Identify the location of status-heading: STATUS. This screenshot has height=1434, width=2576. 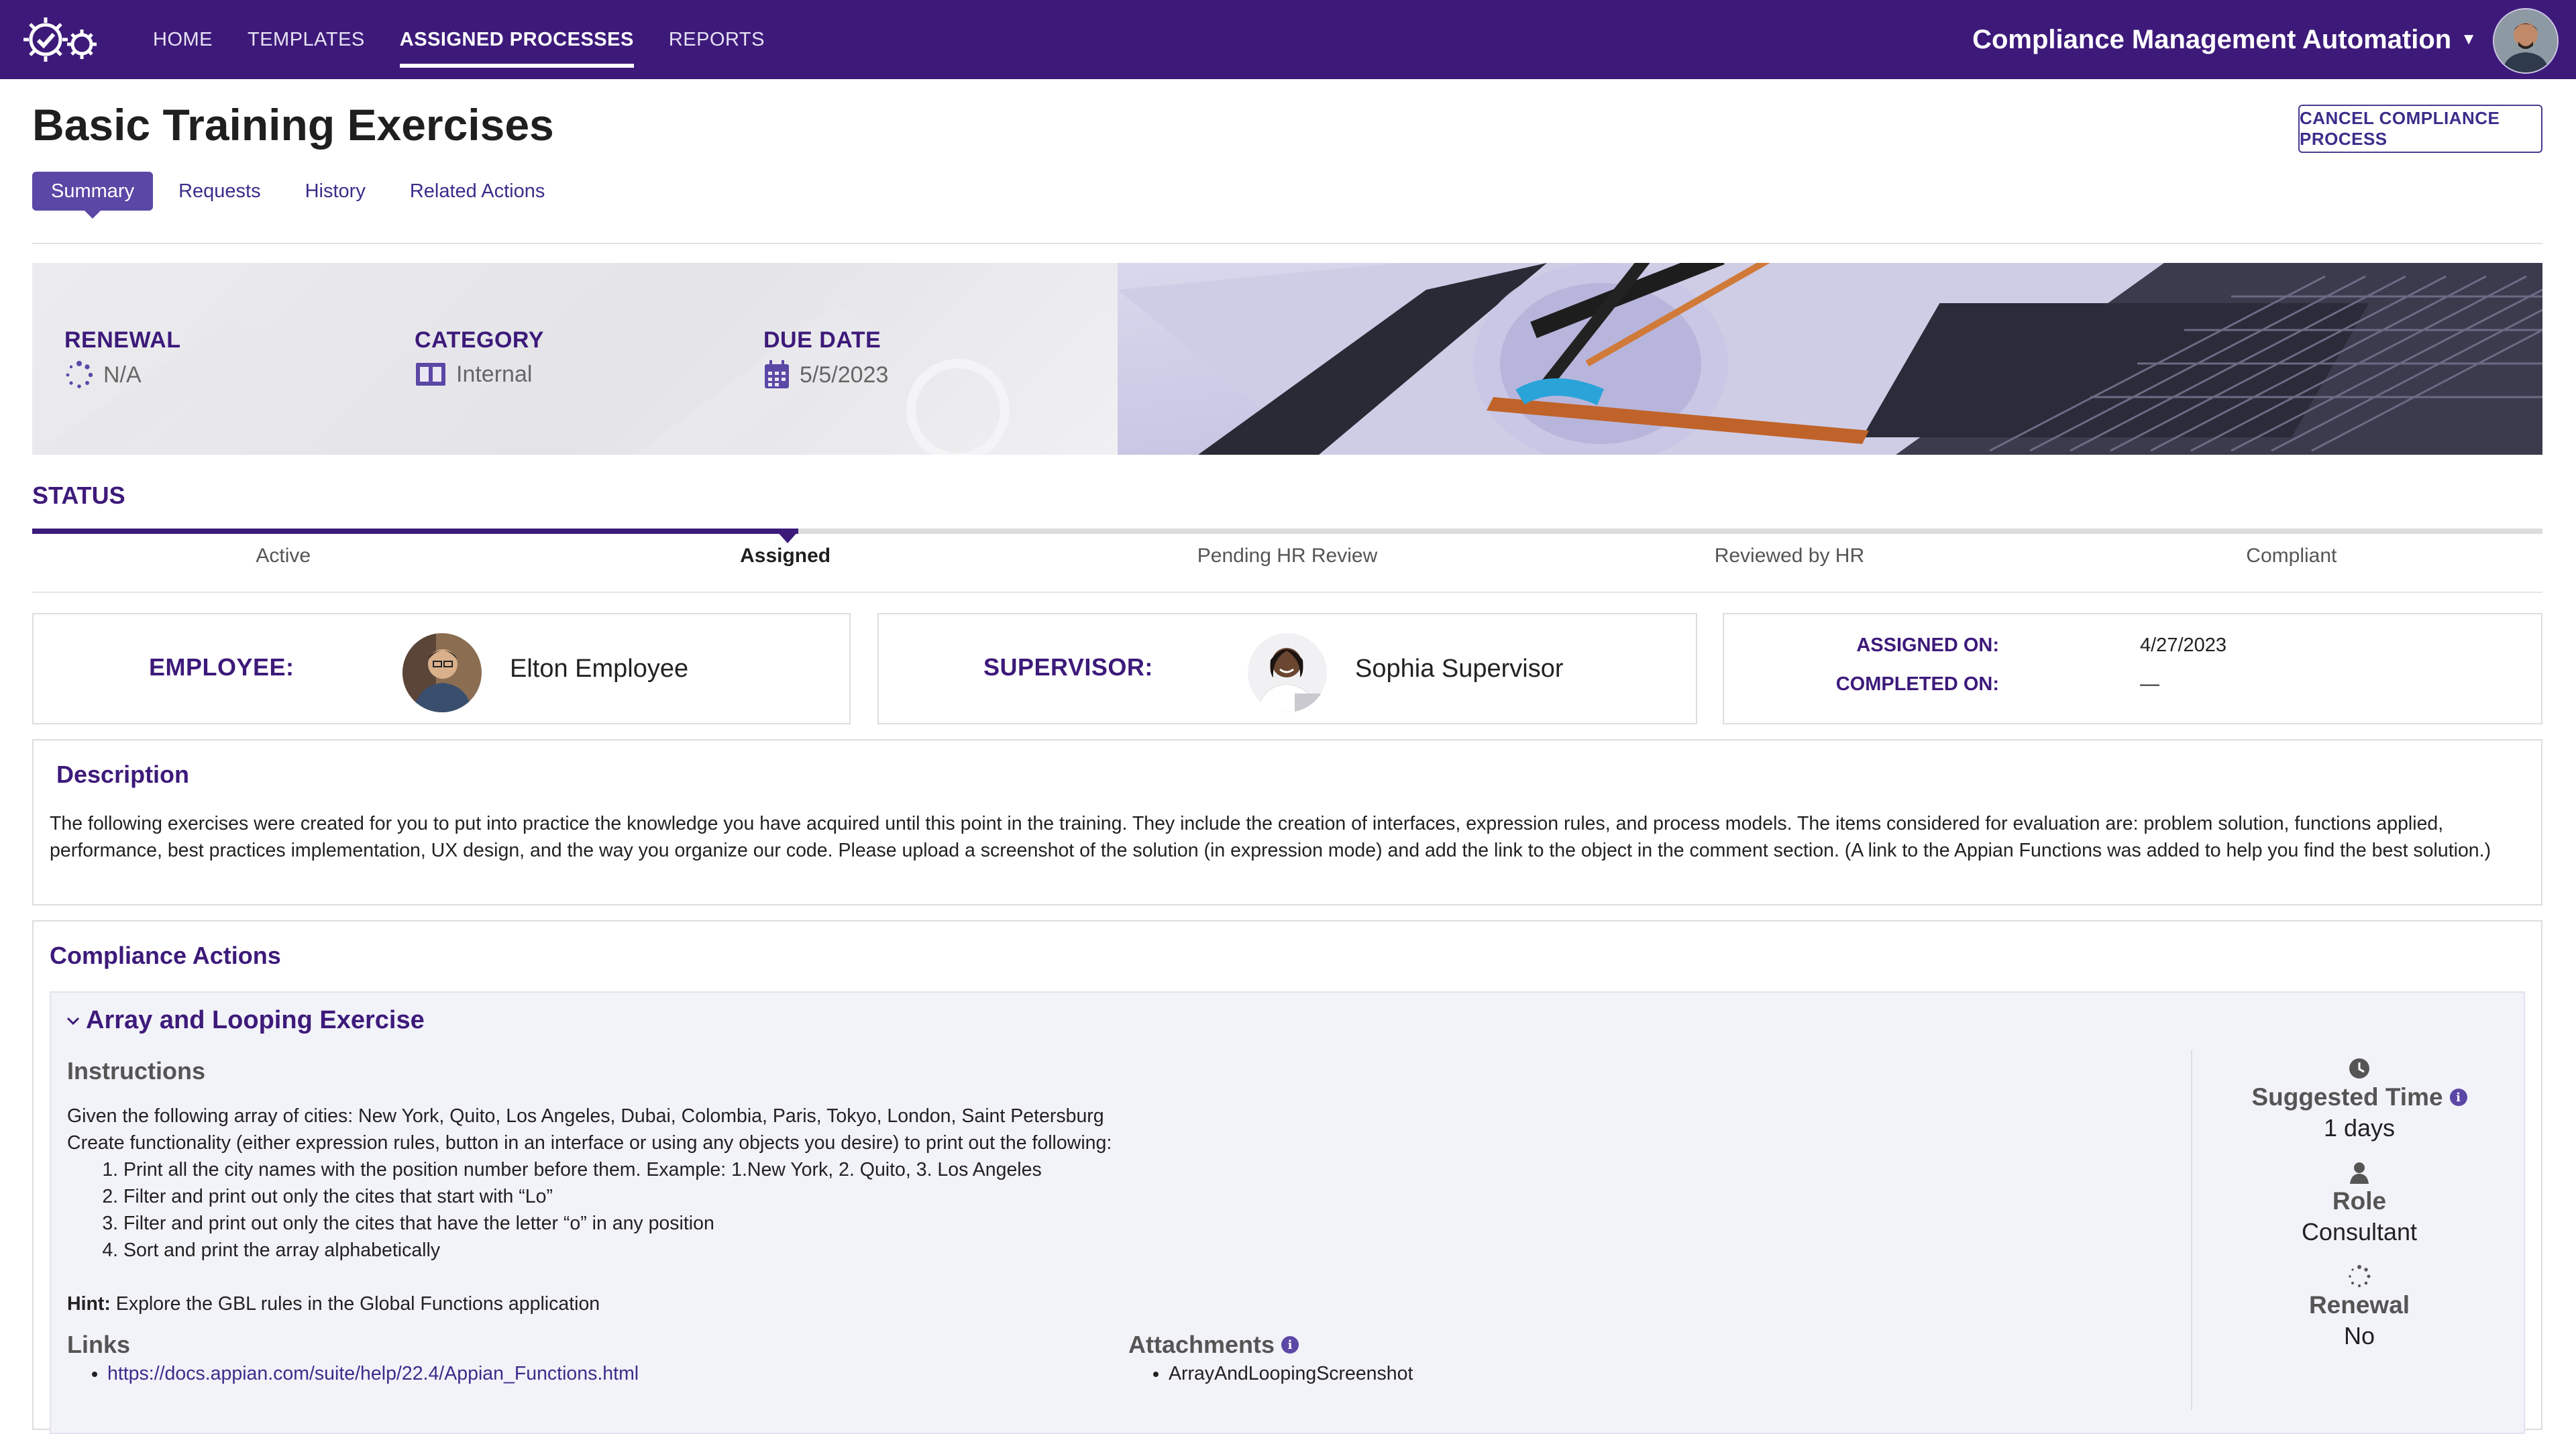
(78, 495).